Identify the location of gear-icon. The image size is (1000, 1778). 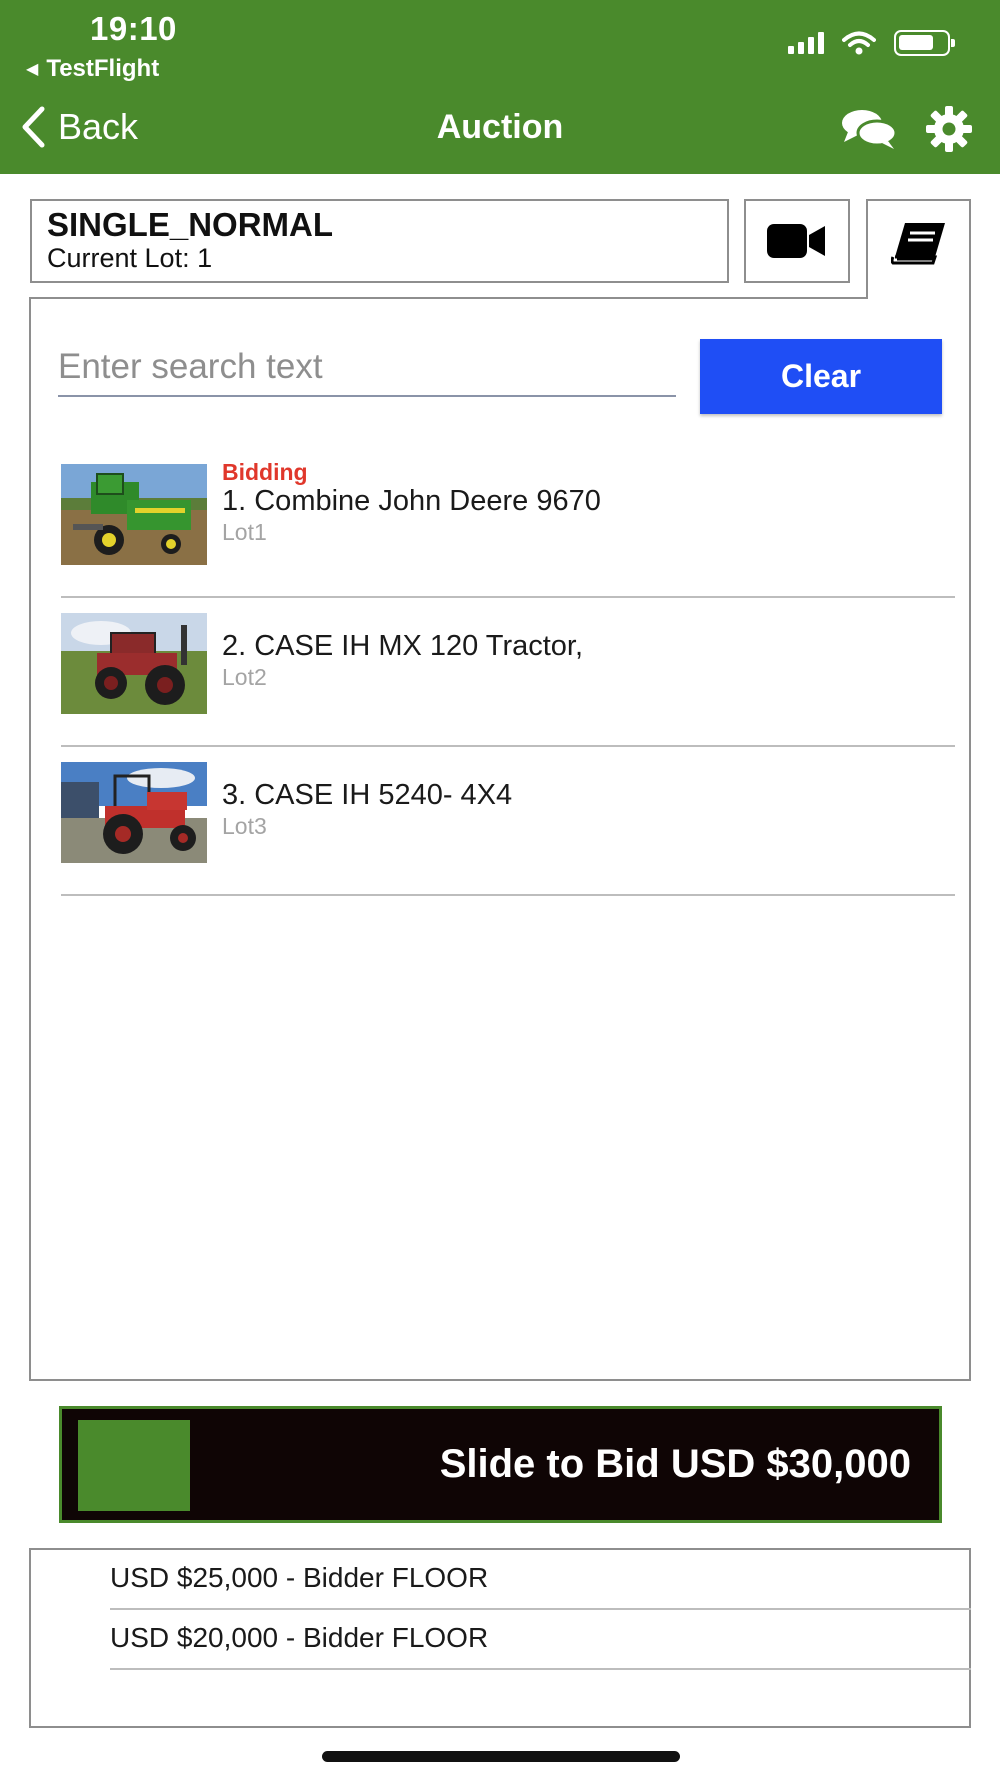
(949, 129).